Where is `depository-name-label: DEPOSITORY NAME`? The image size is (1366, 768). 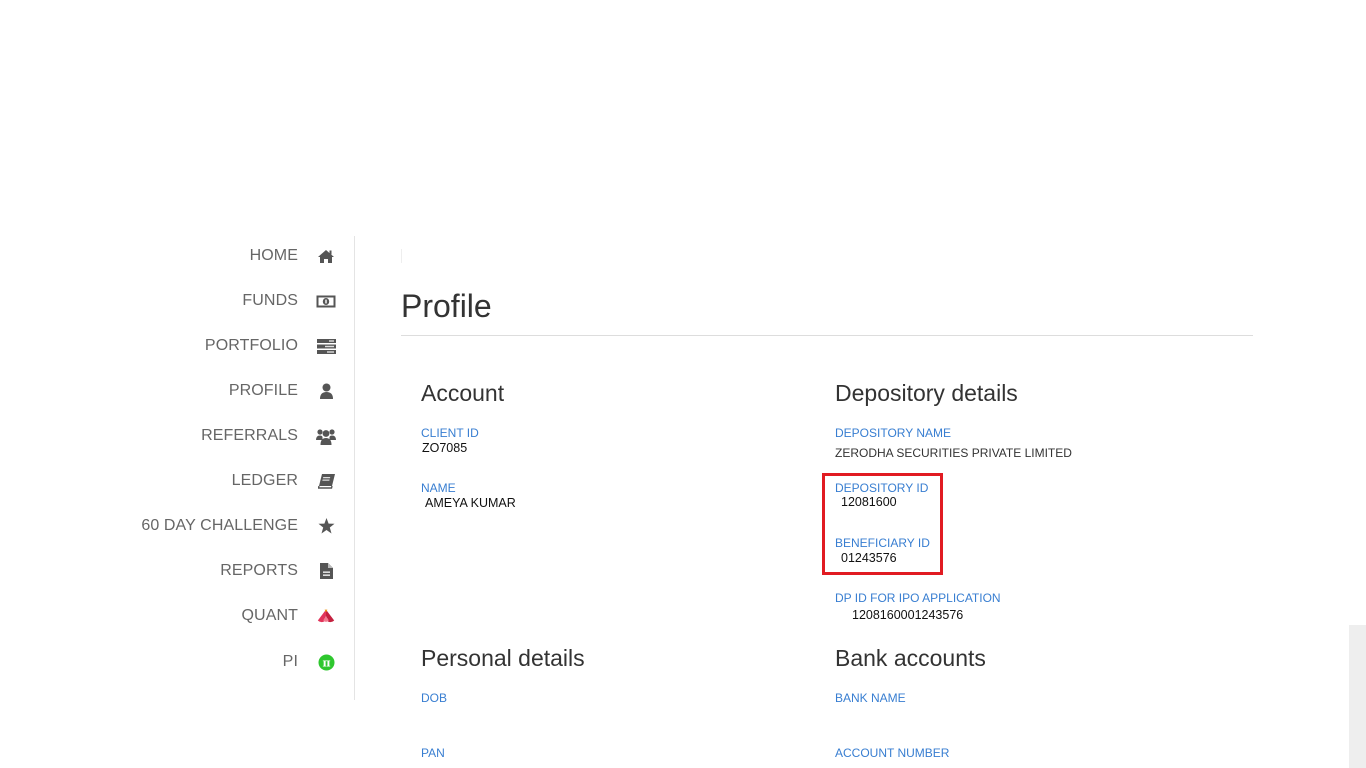 depository-name-label: DEPOSITORY NAME is located at coordinates (893, 433).